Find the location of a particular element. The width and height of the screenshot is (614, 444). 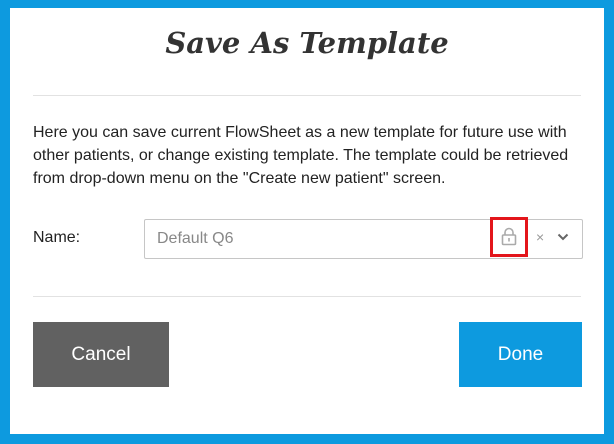

top-divider is located at coordinates (307, 95).